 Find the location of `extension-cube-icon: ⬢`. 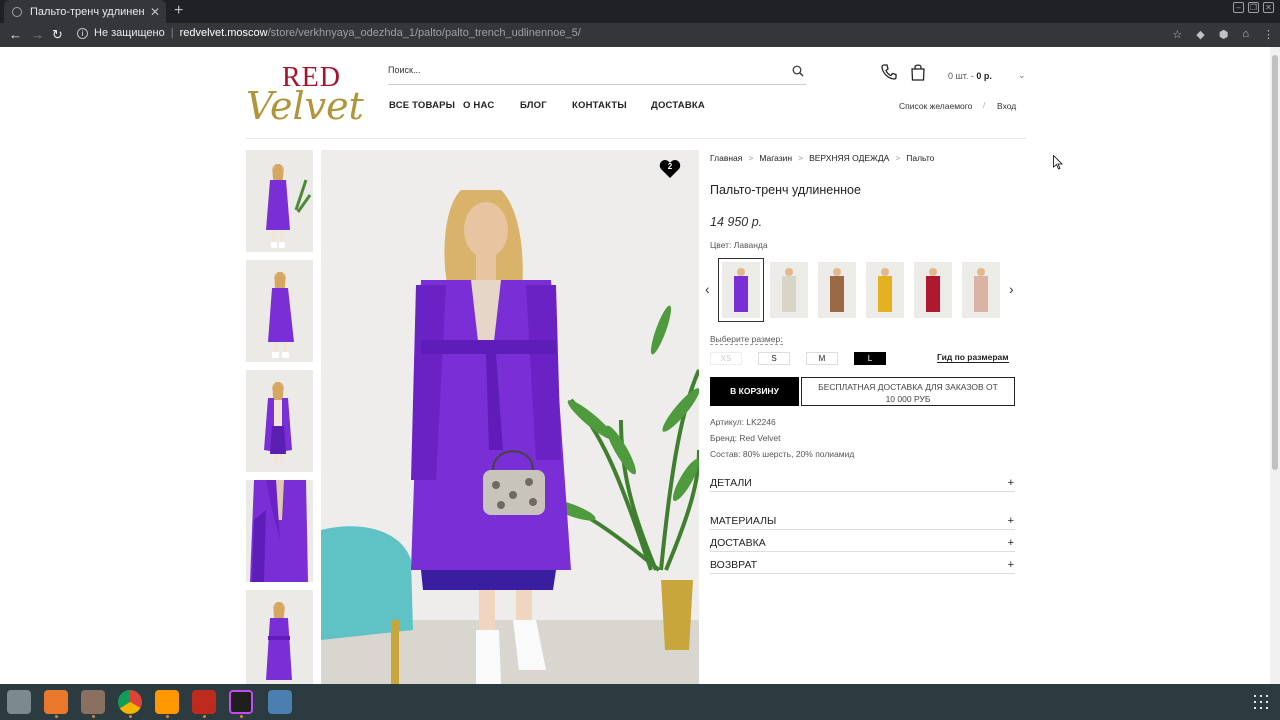

extension-cube-icon: ⬢ is located at coordinates (1224, 34).